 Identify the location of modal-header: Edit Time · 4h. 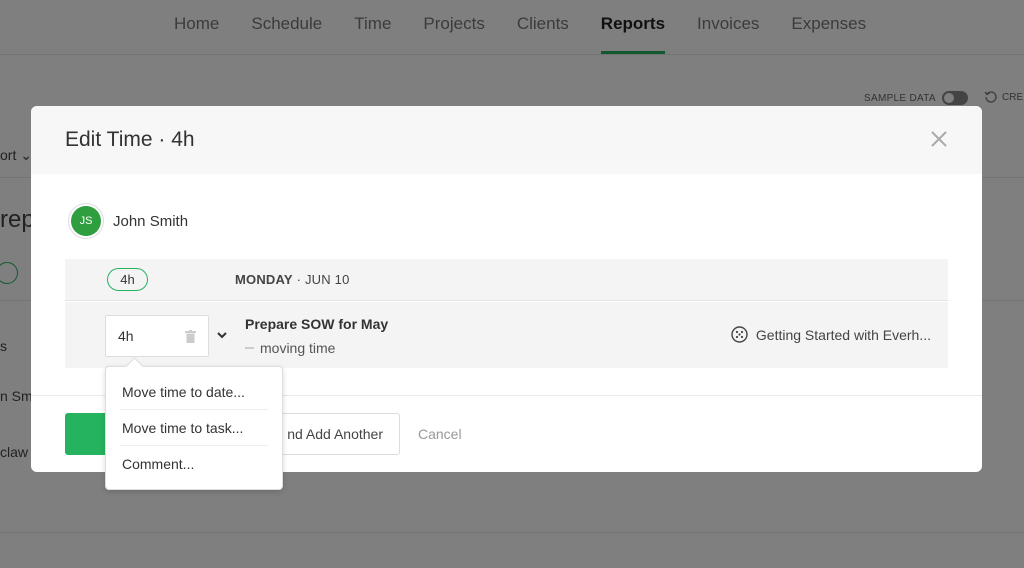
(506, 140).